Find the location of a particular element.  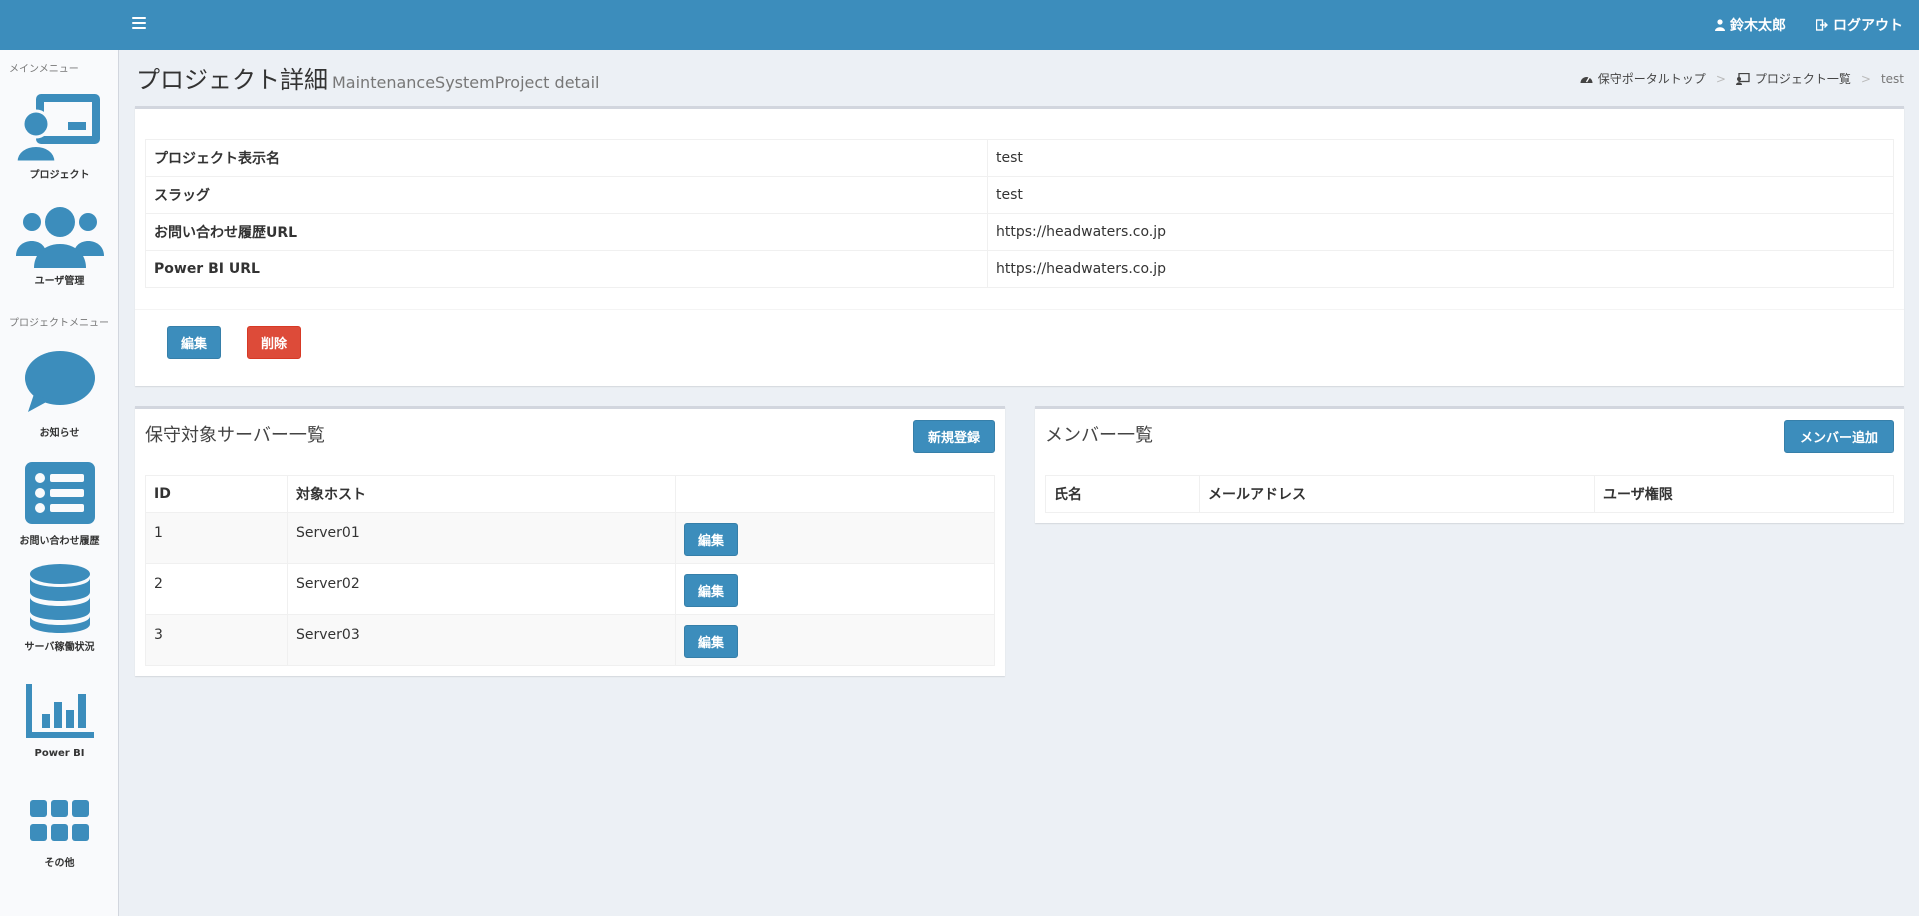

add-member-button: メンバー追加 is located at coordinates (1839, 436).